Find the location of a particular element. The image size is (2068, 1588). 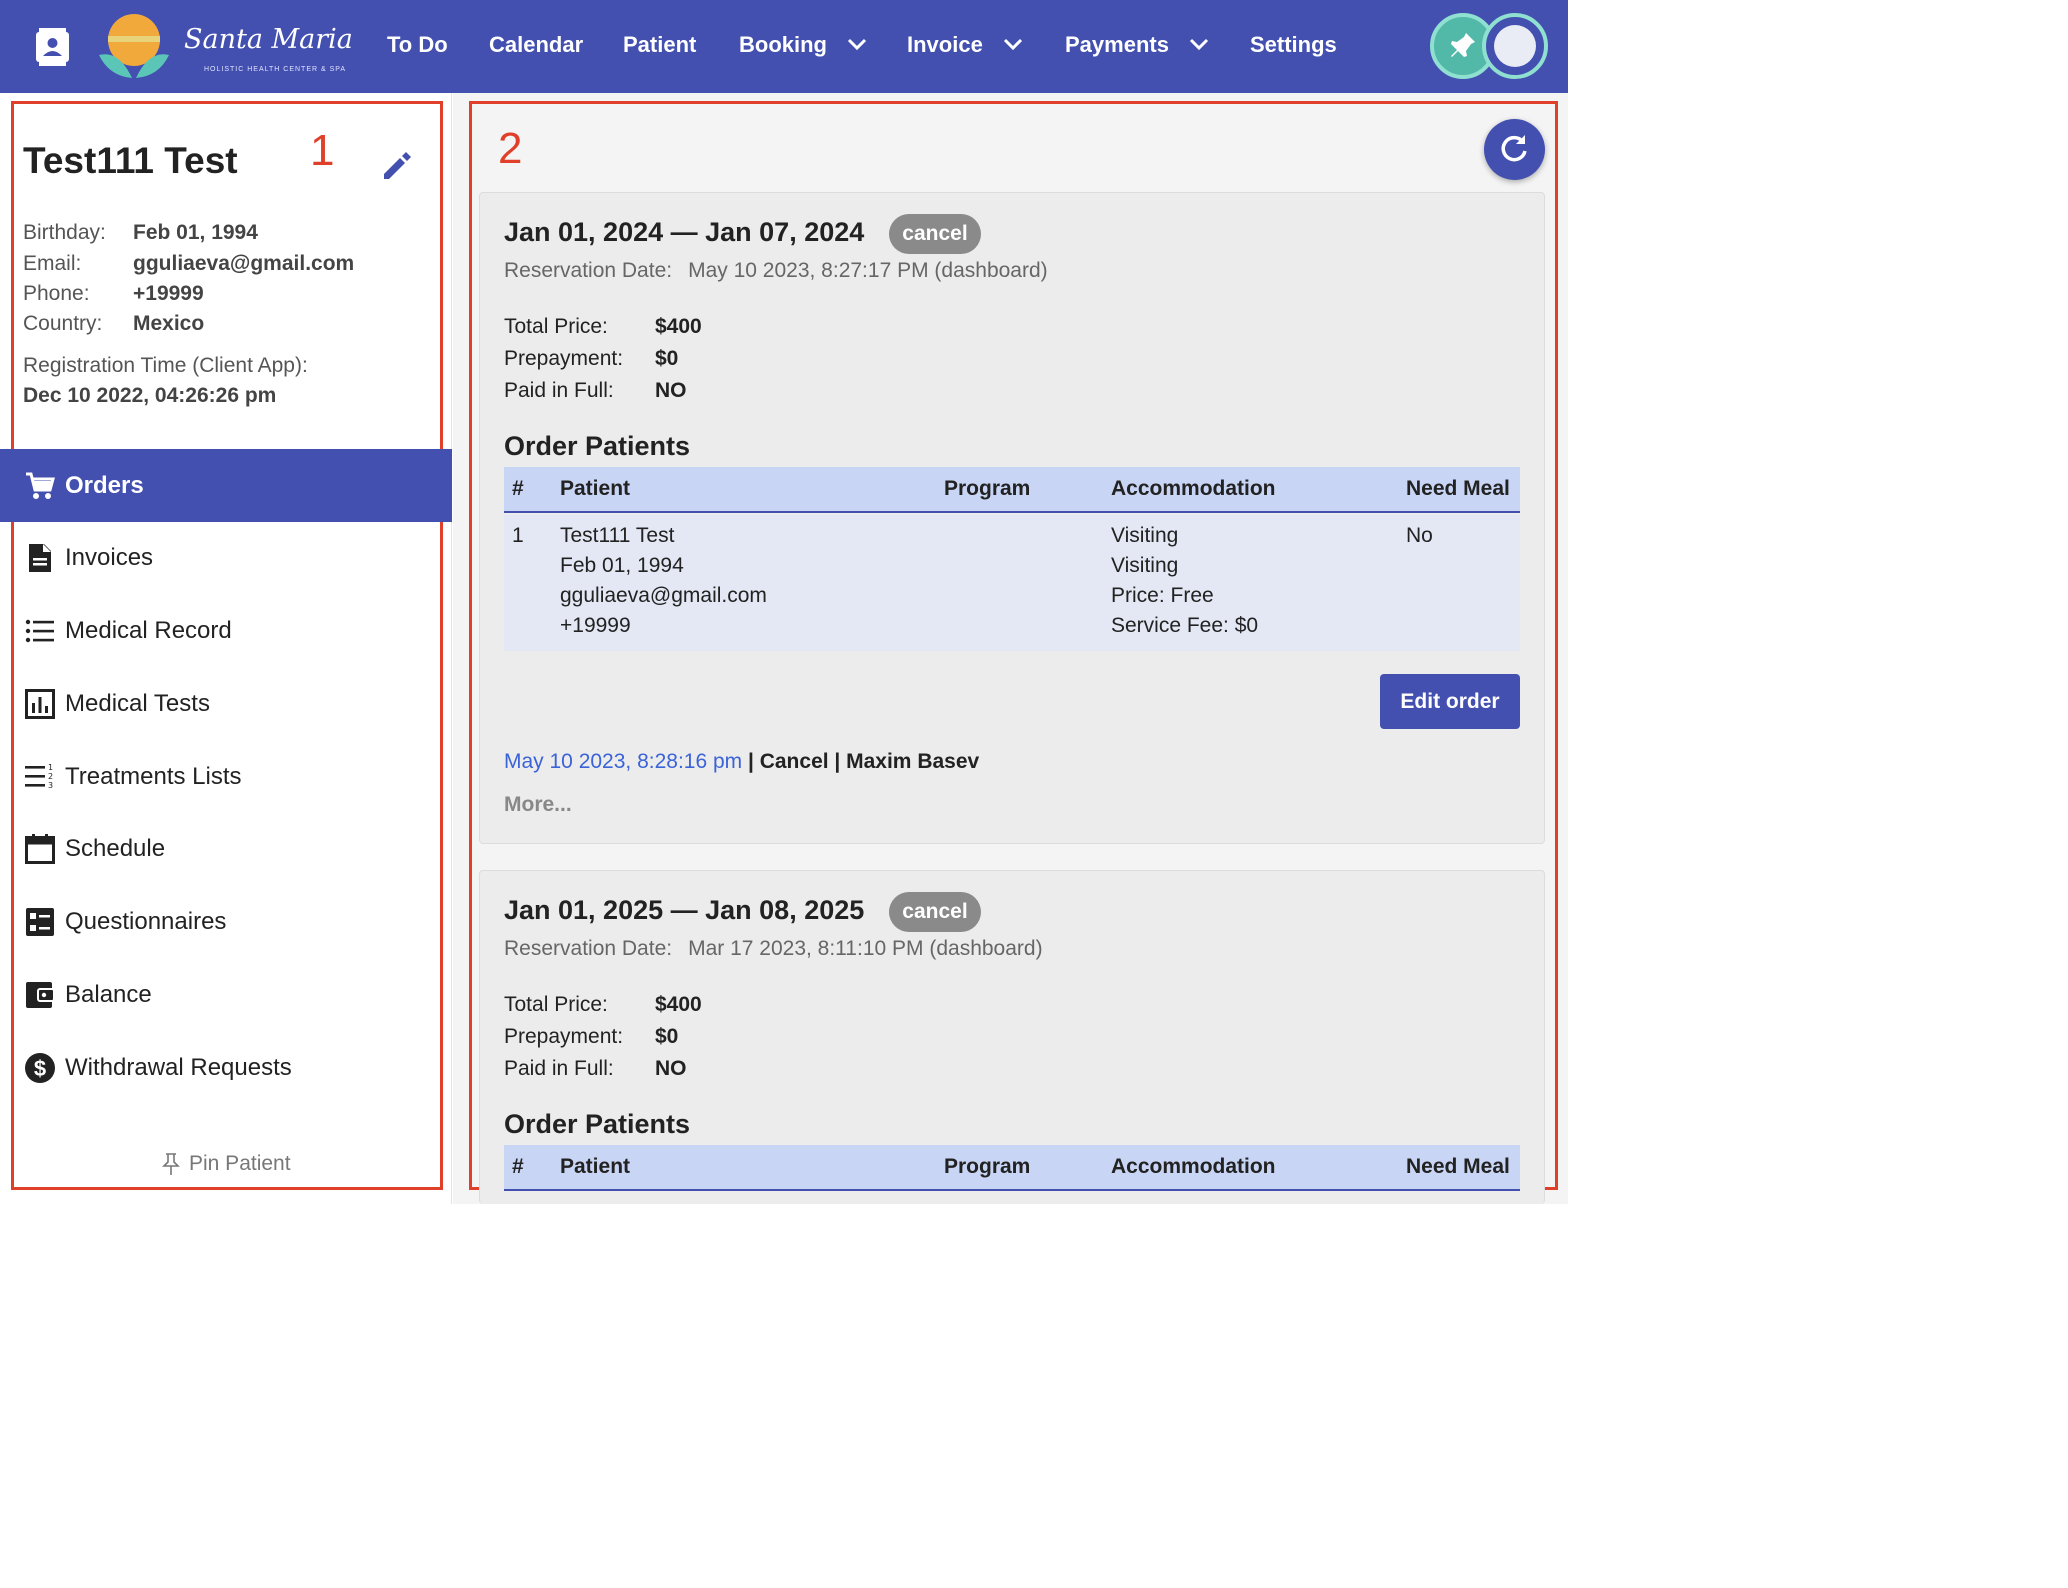

order-patients-title: Order Patients is located at coordinates (597, 1124).